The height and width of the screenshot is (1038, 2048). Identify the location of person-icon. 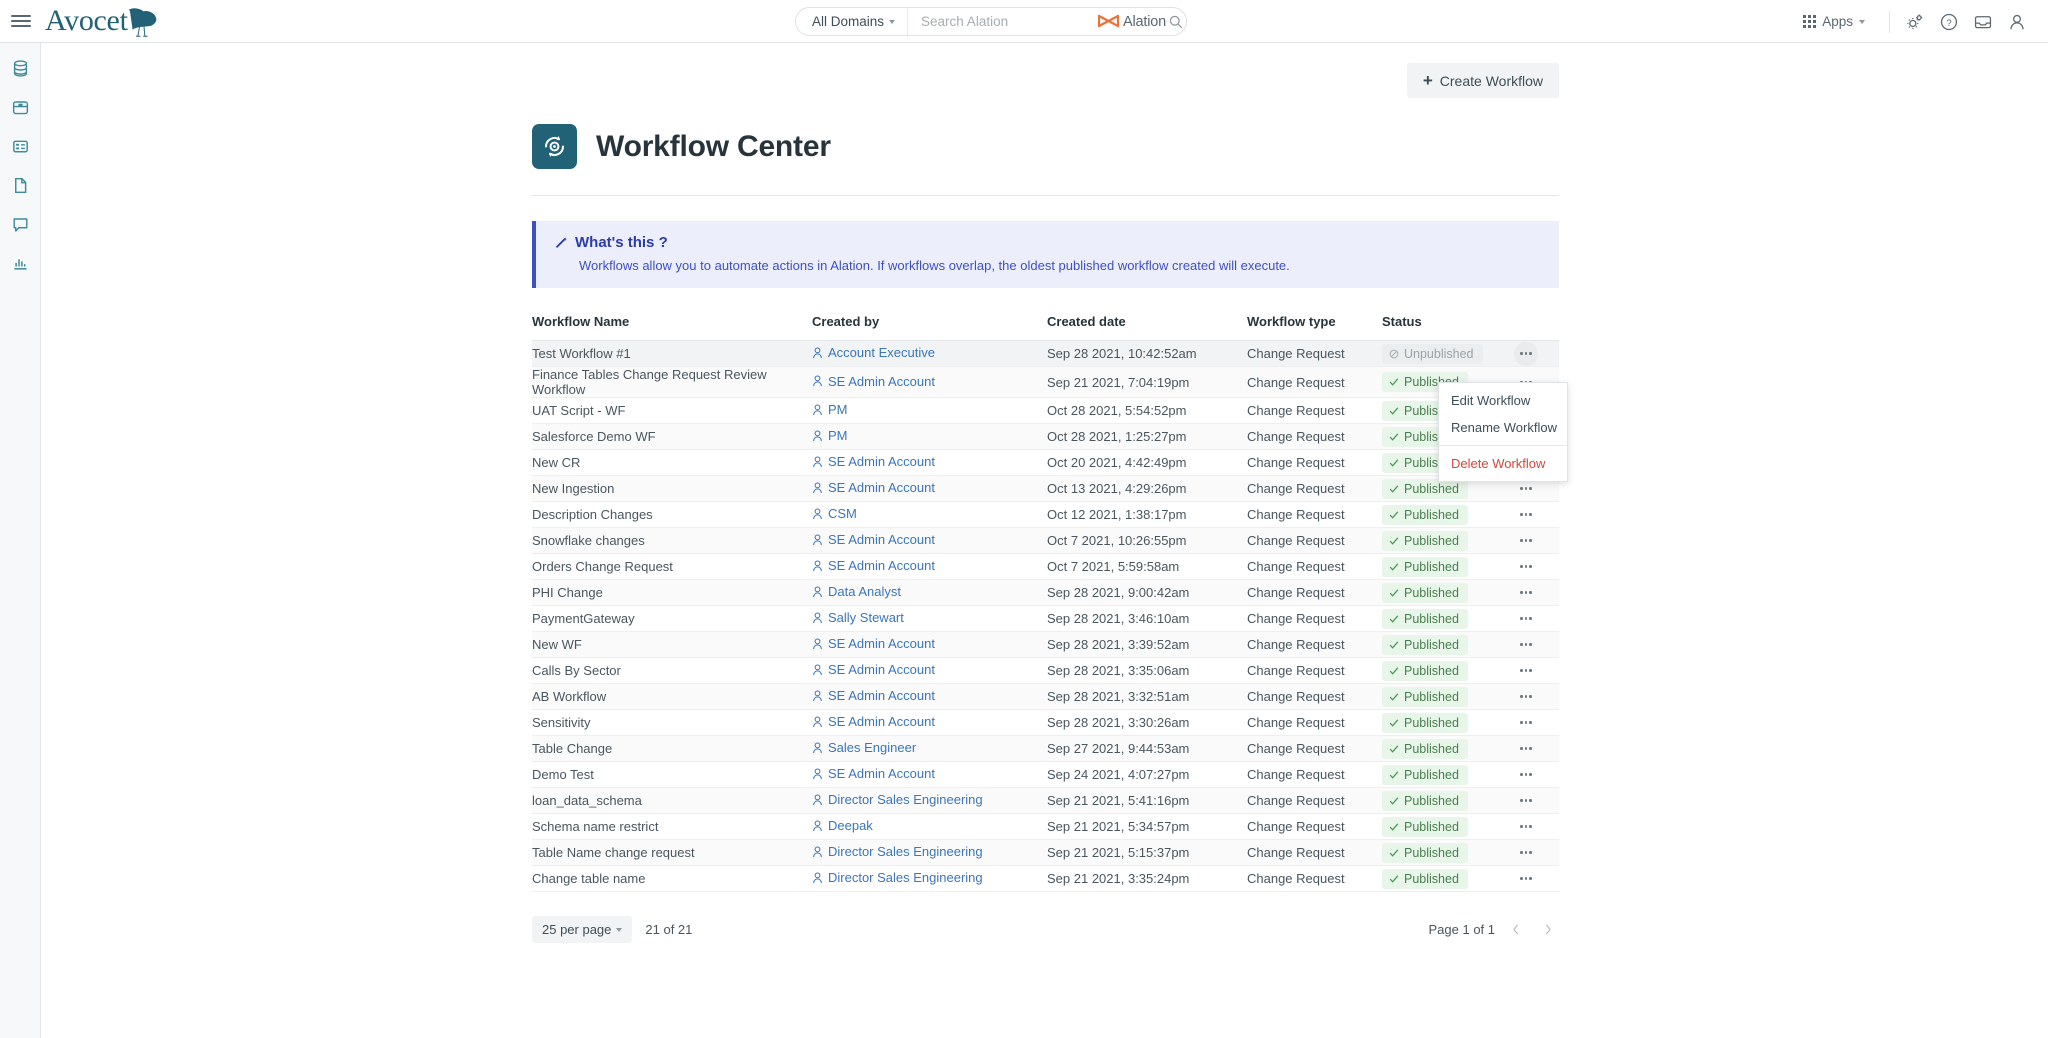
(817, 409).